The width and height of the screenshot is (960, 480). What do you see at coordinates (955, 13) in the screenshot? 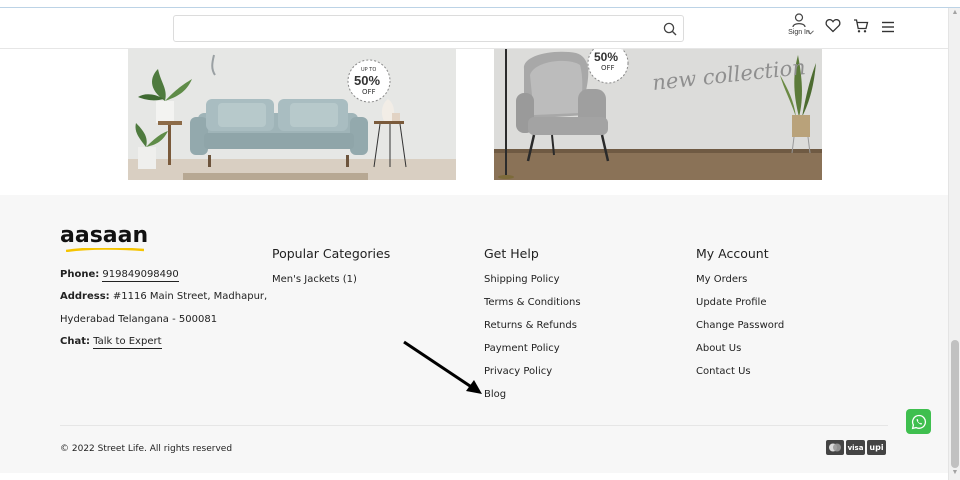
I see `scroll-up-icon: ▲` at bounding box center [955, 13].